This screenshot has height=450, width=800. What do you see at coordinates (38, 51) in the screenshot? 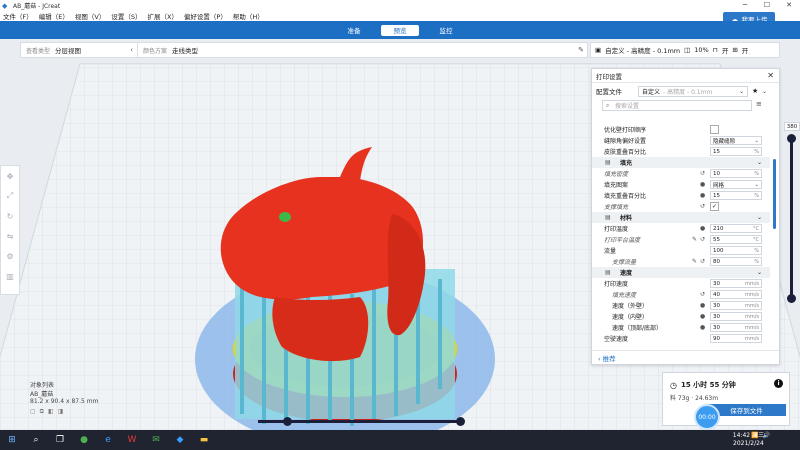
I see `view-type-label: 查看类型` at bounding box center [38, 51].